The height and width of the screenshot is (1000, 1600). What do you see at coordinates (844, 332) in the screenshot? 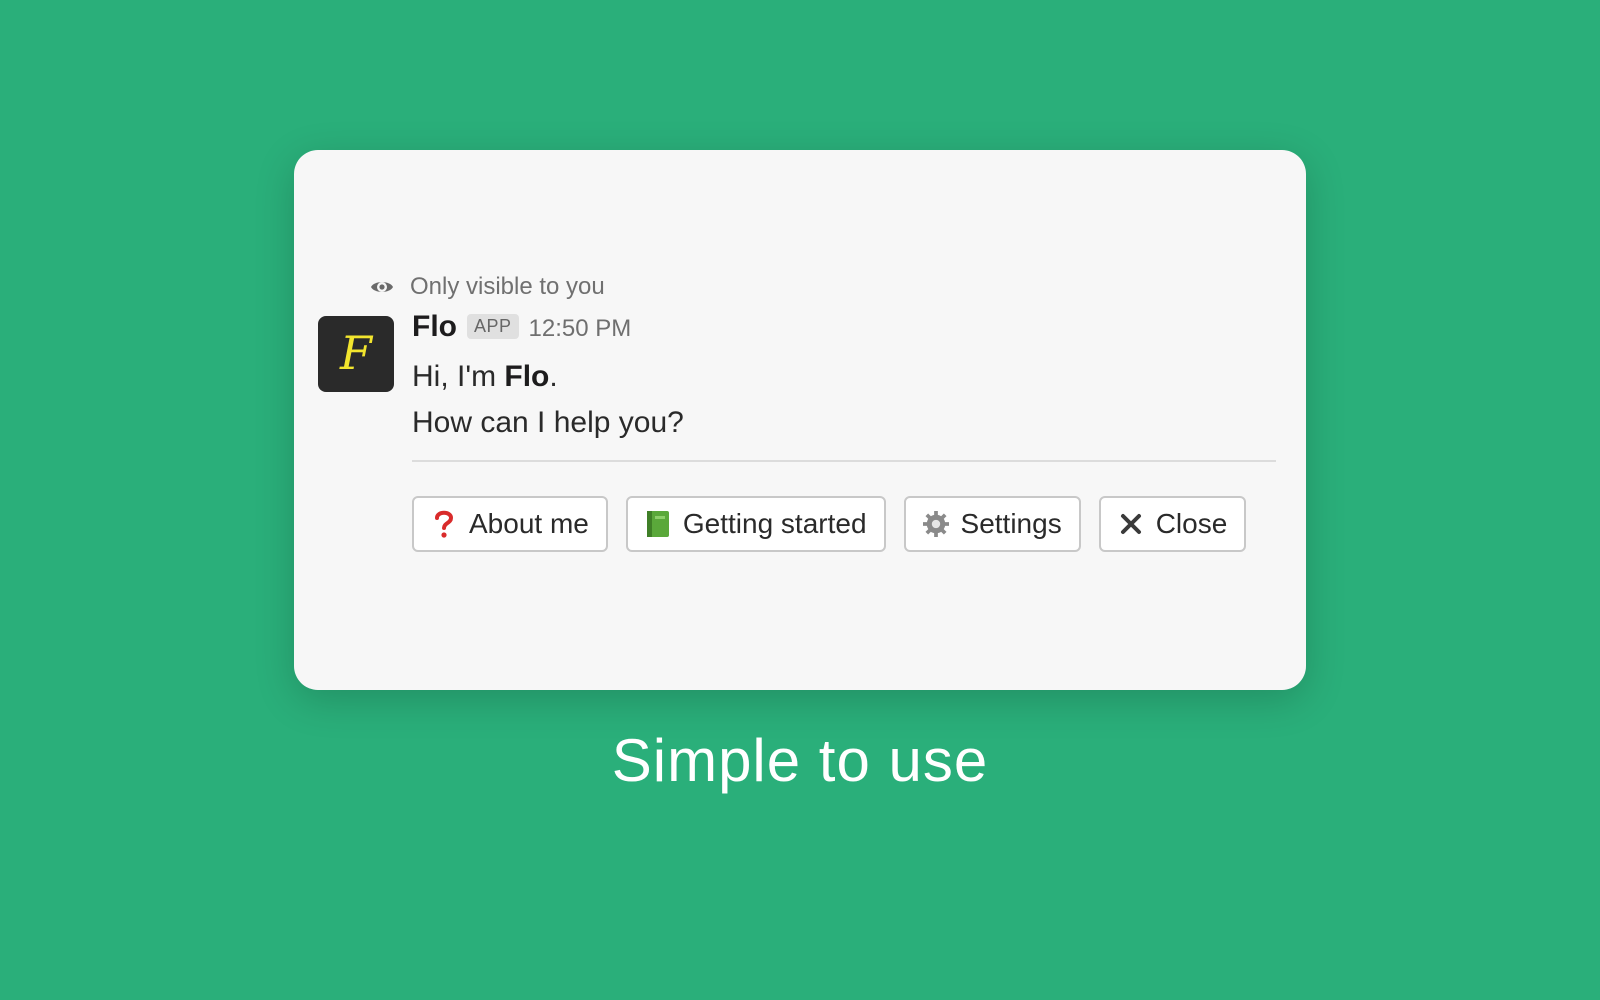
I see `message-meta: Flo APP 12:50 PM` at bounding box center [844, 332].